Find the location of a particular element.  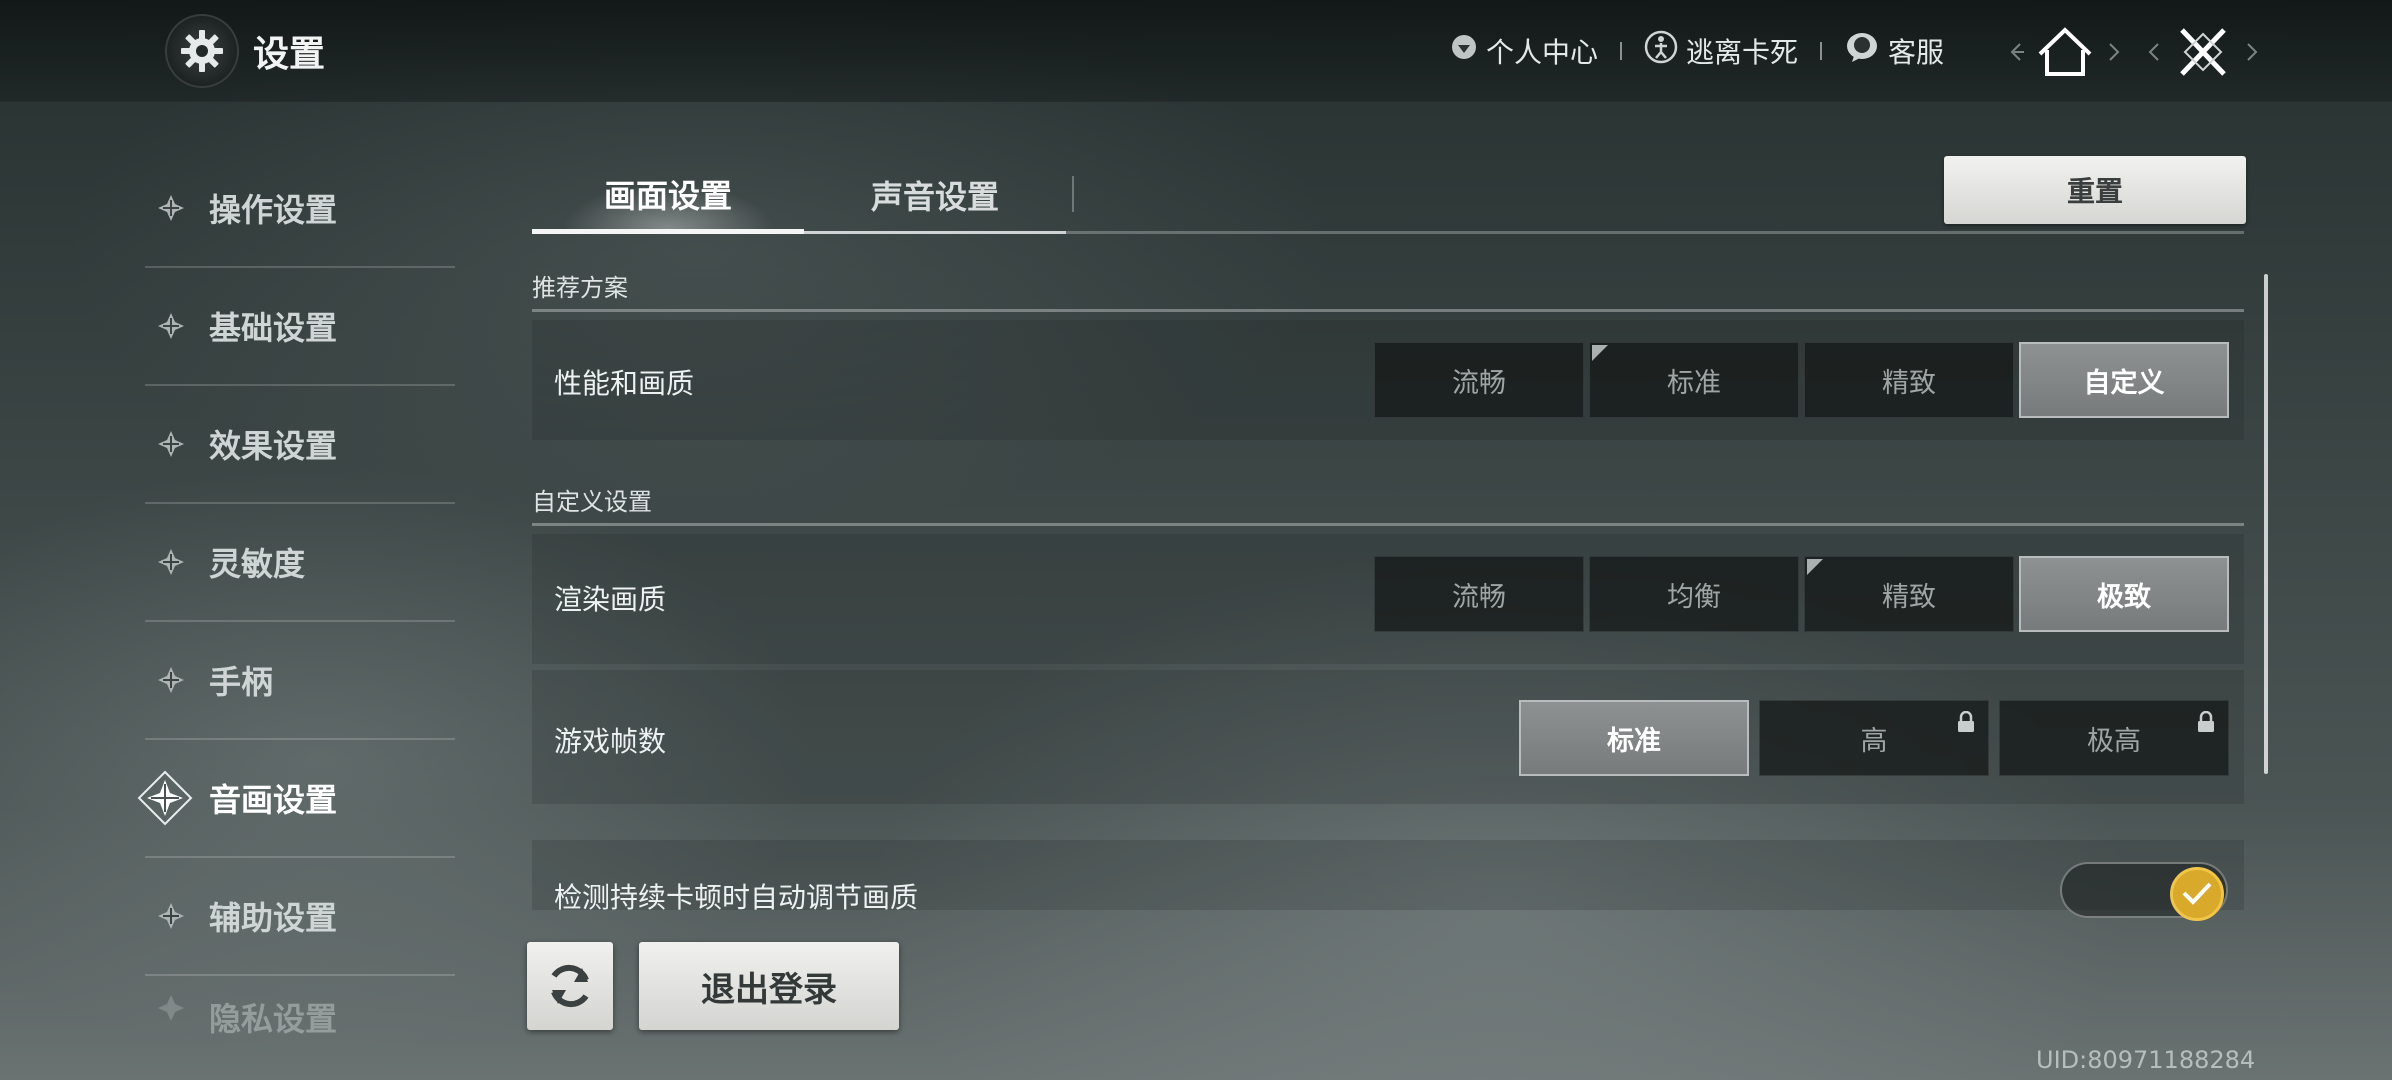

fps-option-ultra: 极高 is located at coordinates (2114, 738).